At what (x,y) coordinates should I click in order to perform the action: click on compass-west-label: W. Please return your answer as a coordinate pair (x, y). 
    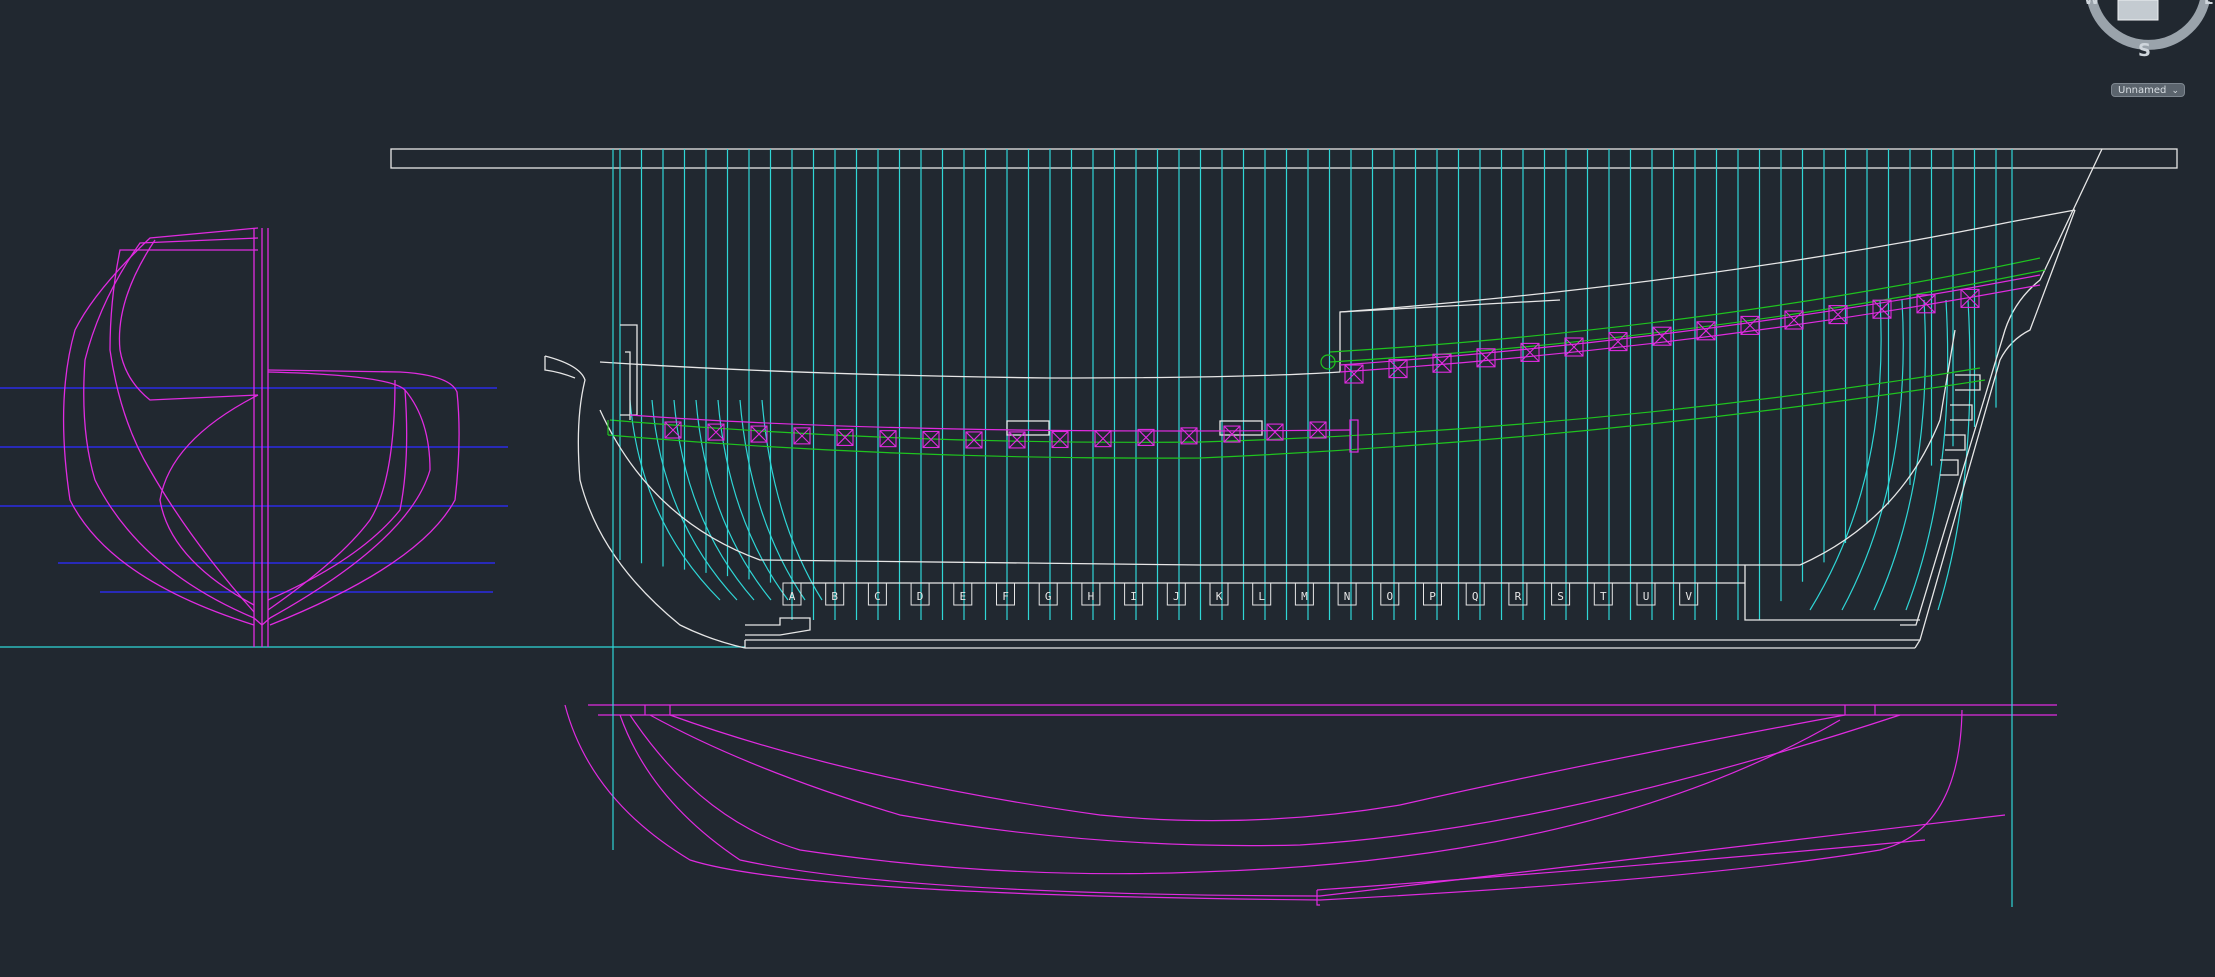
    Looking at the image, I should click on (2091, 4).